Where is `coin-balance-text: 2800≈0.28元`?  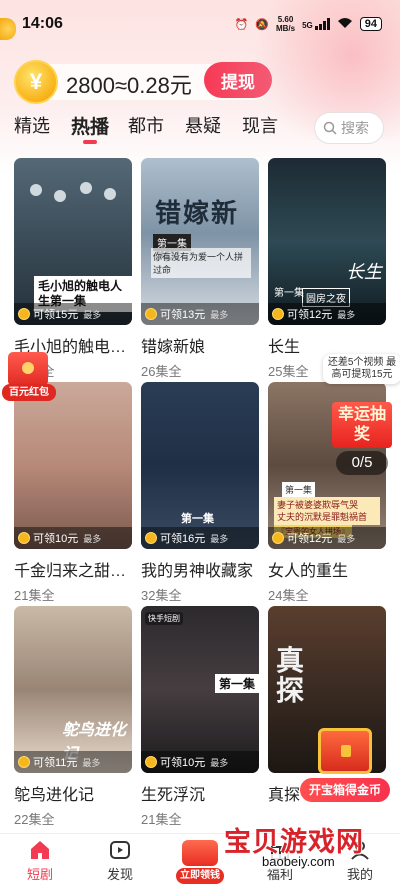
coin-balance-text: 2800≈0.28元 is located at coordinates (129, 85).